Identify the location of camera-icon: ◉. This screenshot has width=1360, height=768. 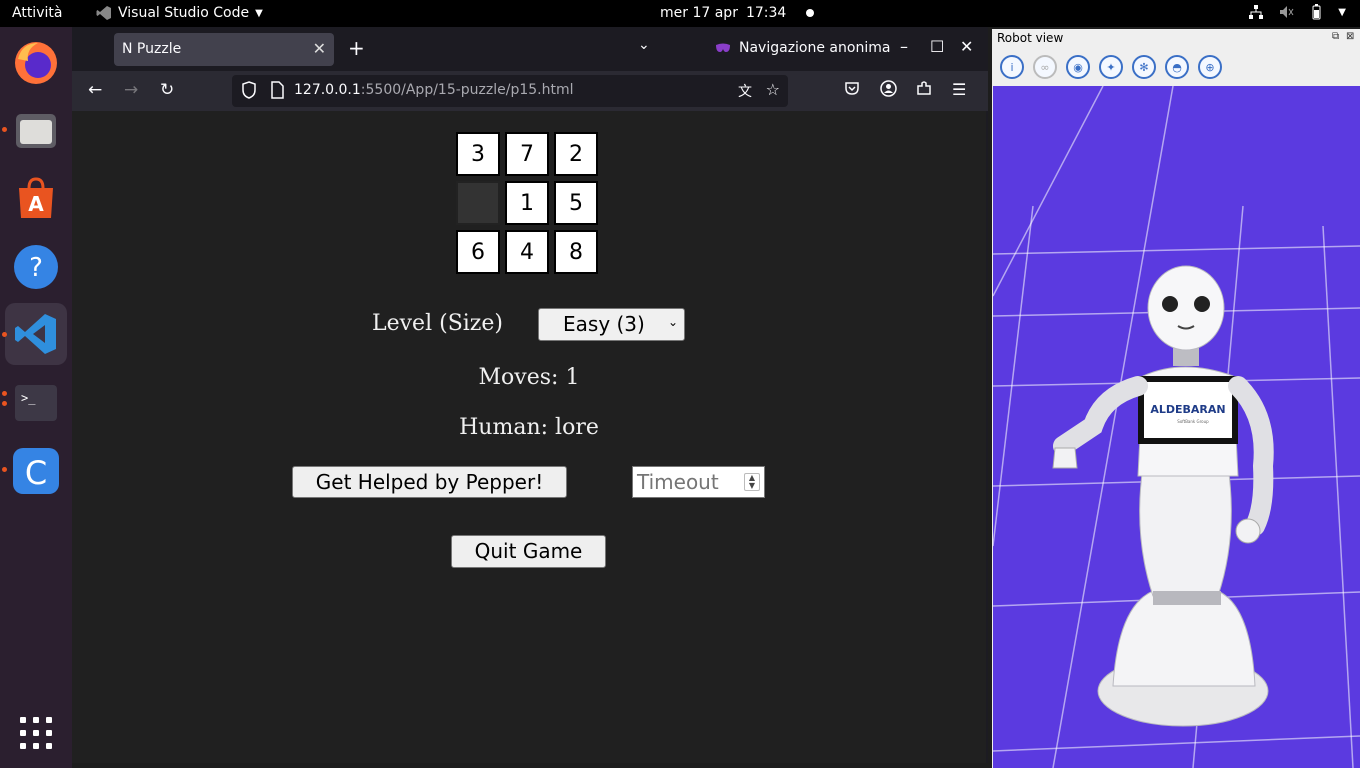
(1078, 67).